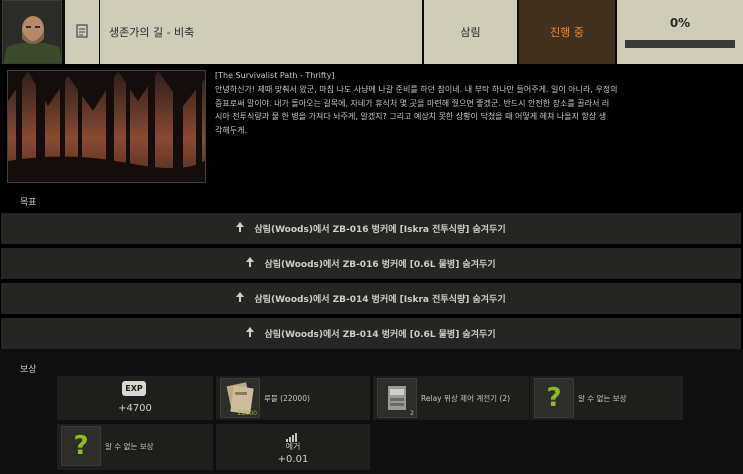  I want to click on exp-icon: EXP, so click(134, 388).